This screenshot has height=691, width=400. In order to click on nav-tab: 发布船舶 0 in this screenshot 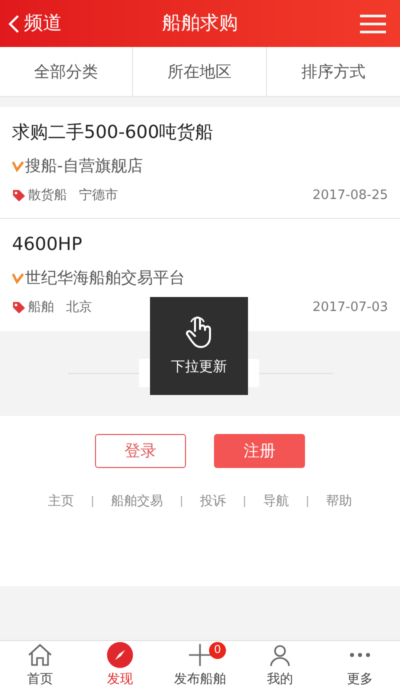, I will do `click(200, 666)`.